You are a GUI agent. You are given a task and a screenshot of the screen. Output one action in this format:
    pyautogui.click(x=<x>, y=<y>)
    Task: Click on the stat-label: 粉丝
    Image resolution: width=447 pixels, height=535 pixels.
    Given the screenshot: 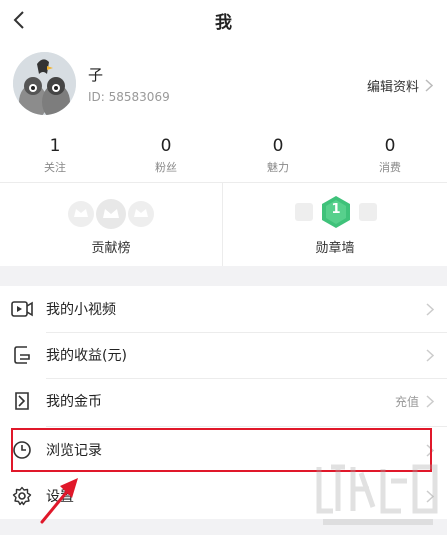 What is the action you would take?
    pyautogui.click(x=166, y=167)
    